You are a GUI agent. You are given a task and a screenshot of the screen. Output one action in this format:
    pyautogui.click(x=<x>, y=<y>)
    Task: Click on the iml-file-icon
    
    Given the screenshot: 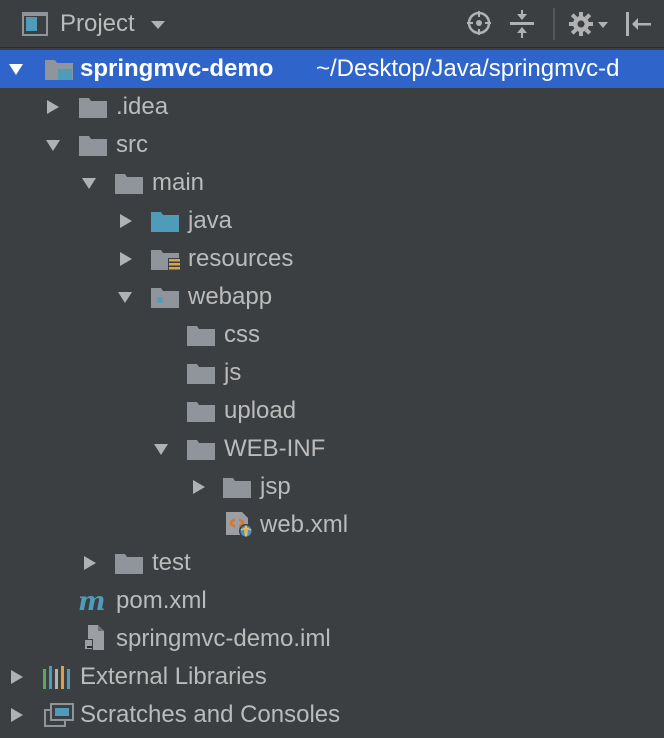 What is the action you would take?
    pyautogui.click(x=95, y=638)
    